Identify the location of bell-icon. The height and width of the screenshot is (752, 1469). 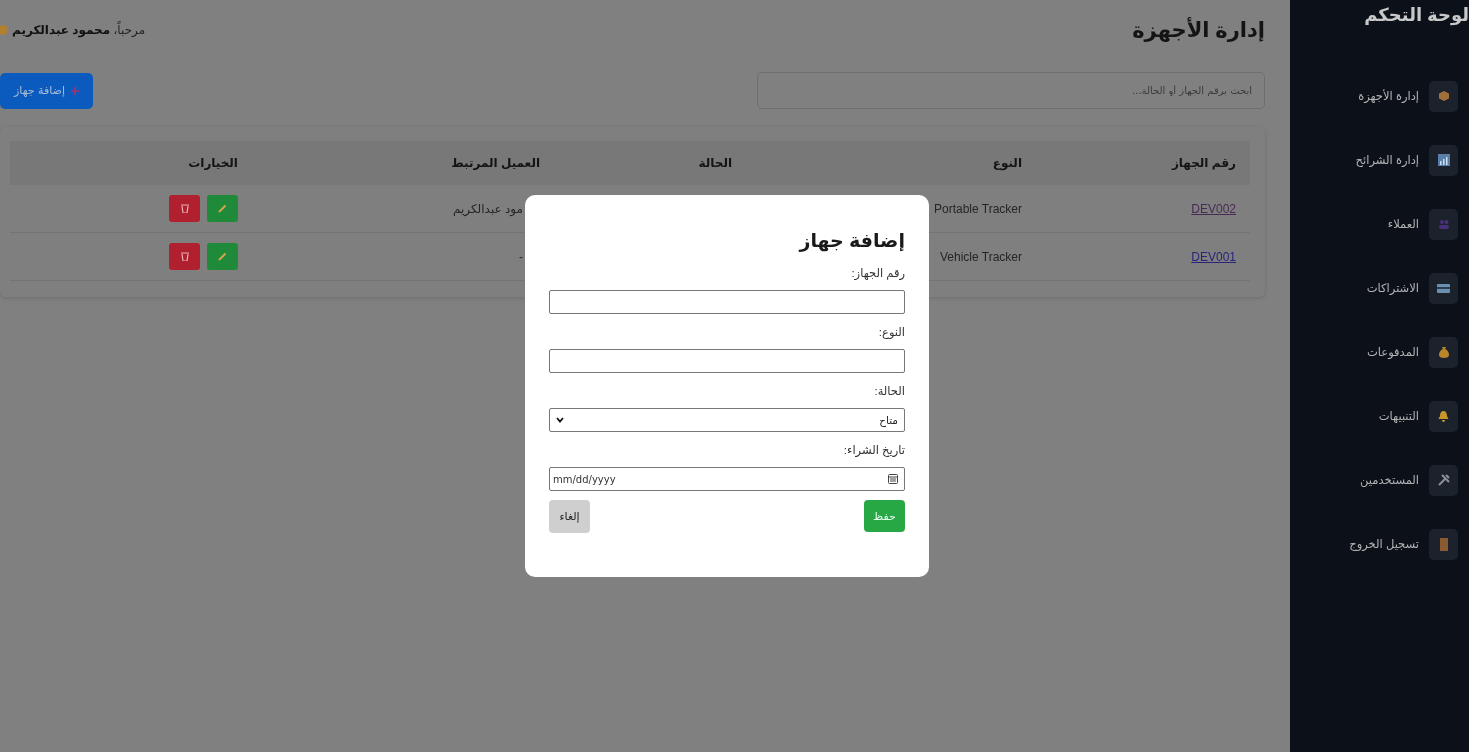
(1443, 416).